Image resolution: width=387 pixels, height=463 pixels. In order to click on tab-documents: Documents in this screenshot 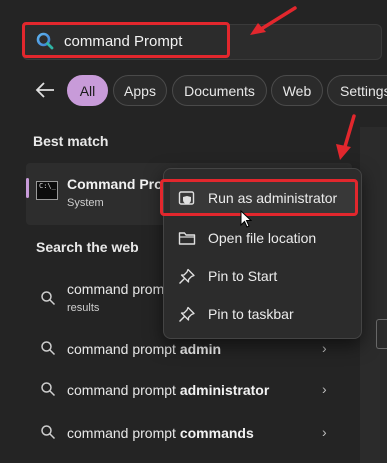, I will do `click(219, 90)`.